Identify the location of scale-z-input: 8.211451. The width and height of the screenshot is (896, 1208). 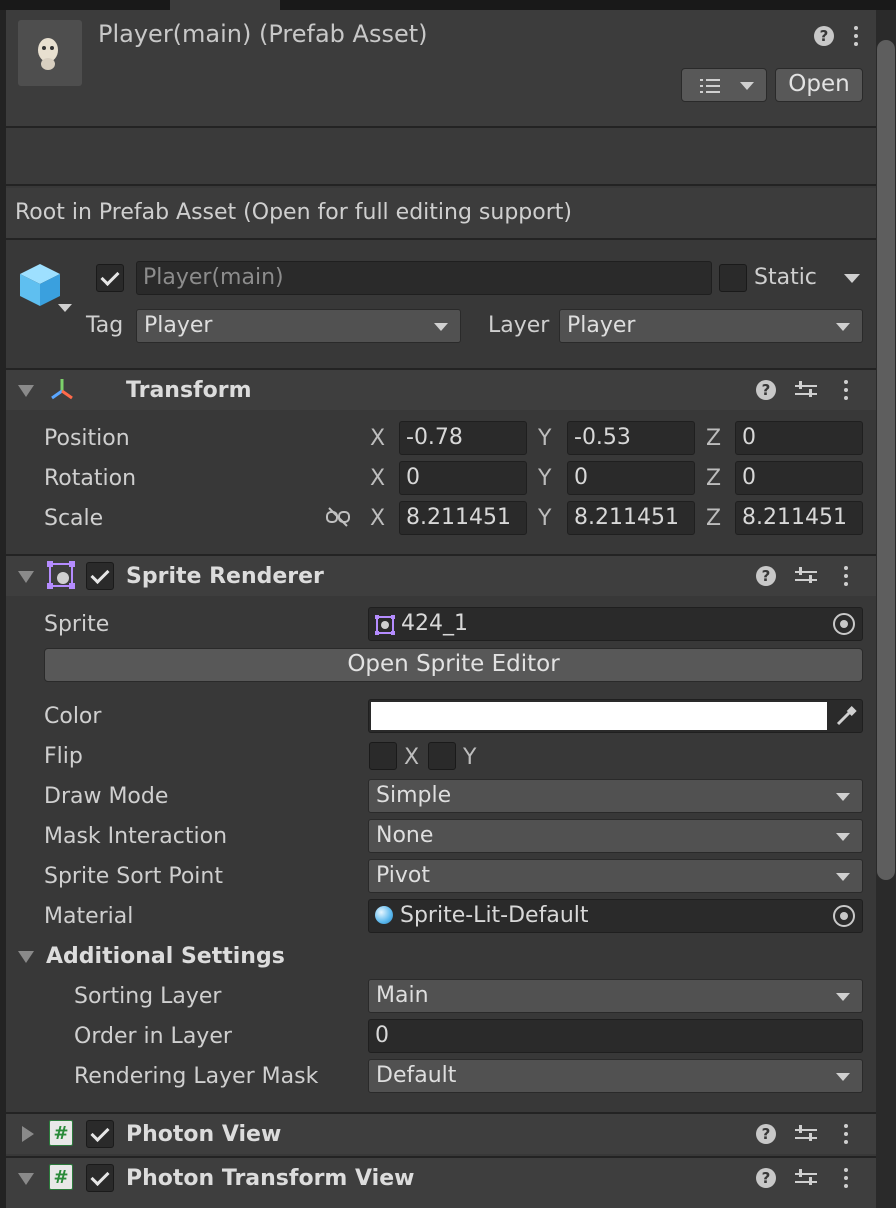
(799, 518).